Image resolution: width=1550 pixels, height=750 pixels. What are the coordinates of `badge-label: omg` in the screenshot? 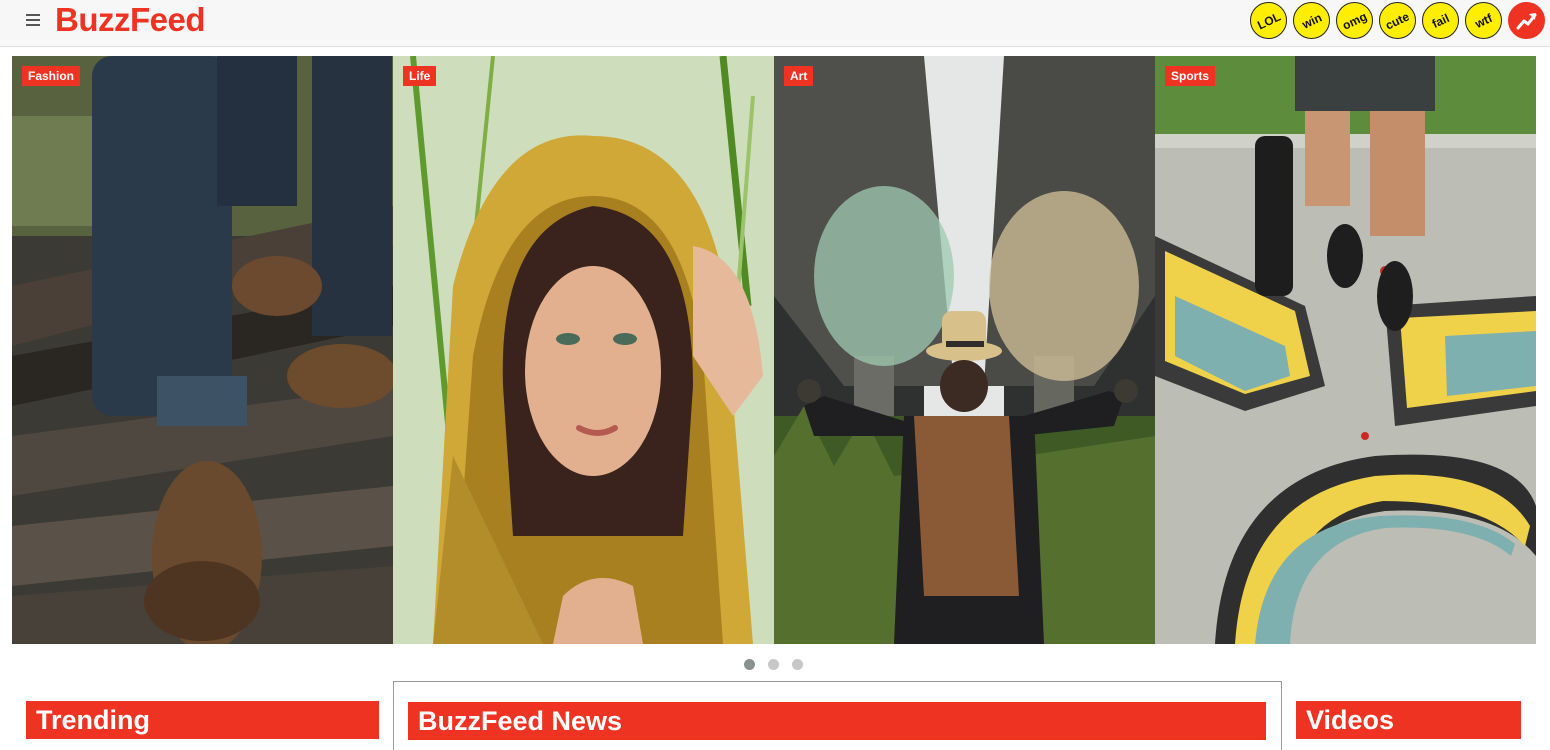 It's located at (1354, 20).